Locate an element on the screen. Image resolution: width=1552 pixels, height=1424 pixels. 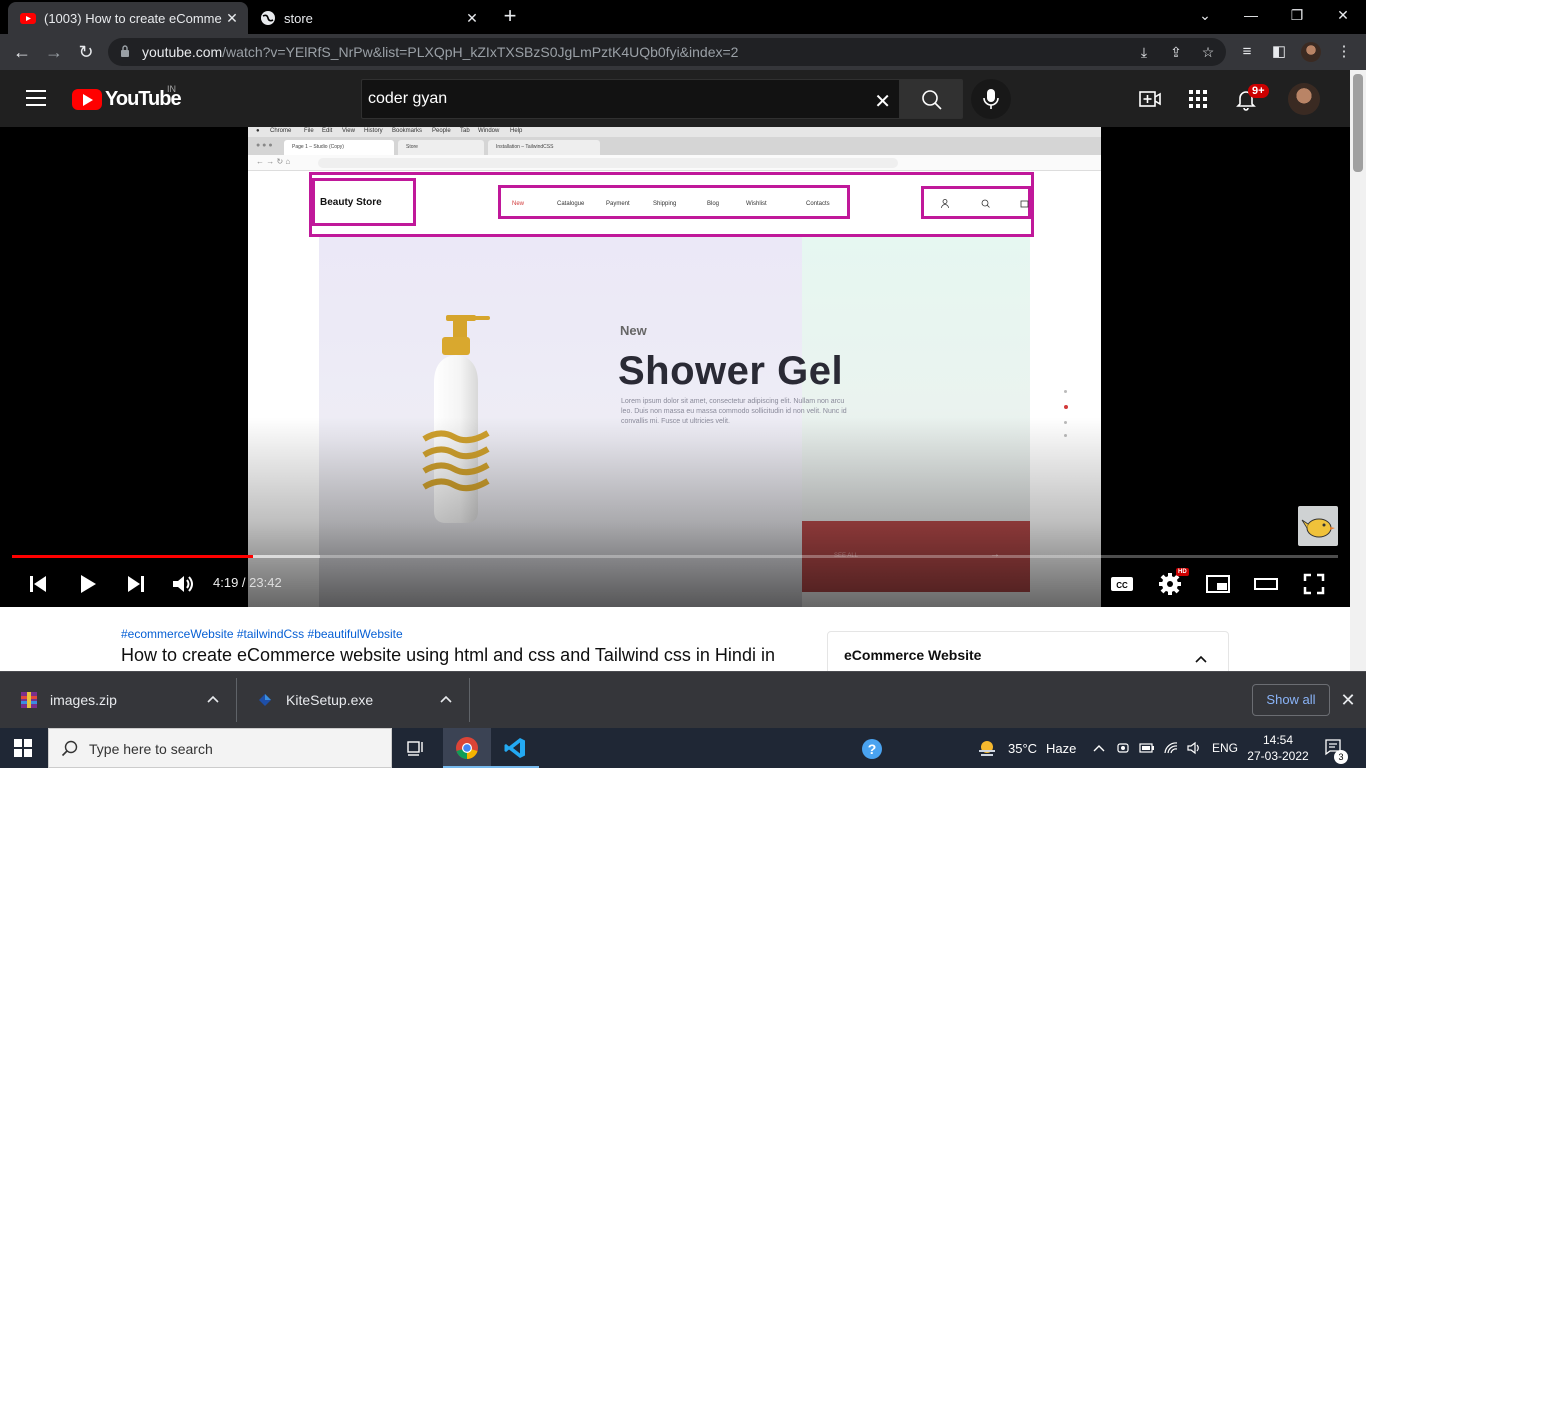
youtube-logo: YouTube IN is located at coordinates (127, 97).